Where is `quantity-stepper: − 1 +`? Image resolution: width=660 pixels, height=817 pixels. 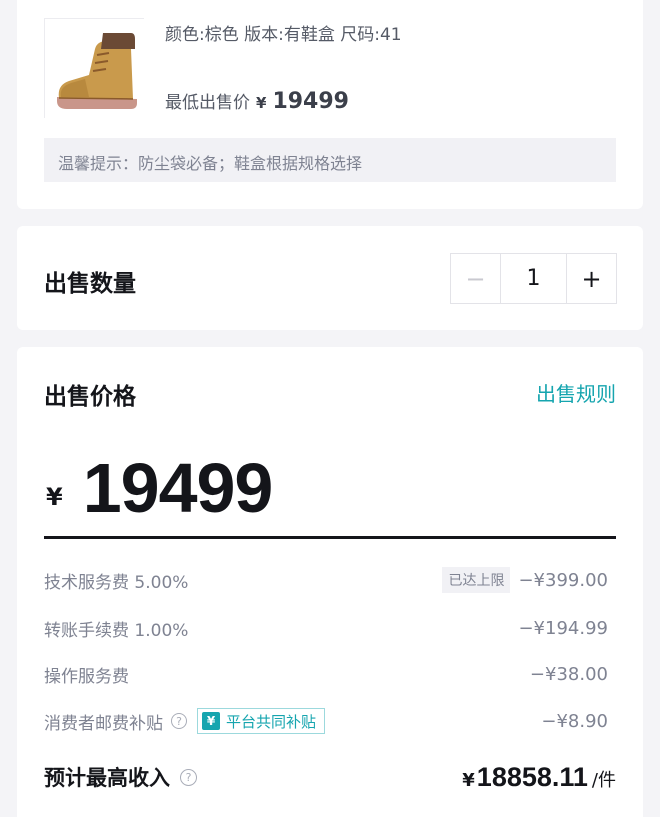 quantity-stepper: − 1 + is located at coordinates (533, 278).